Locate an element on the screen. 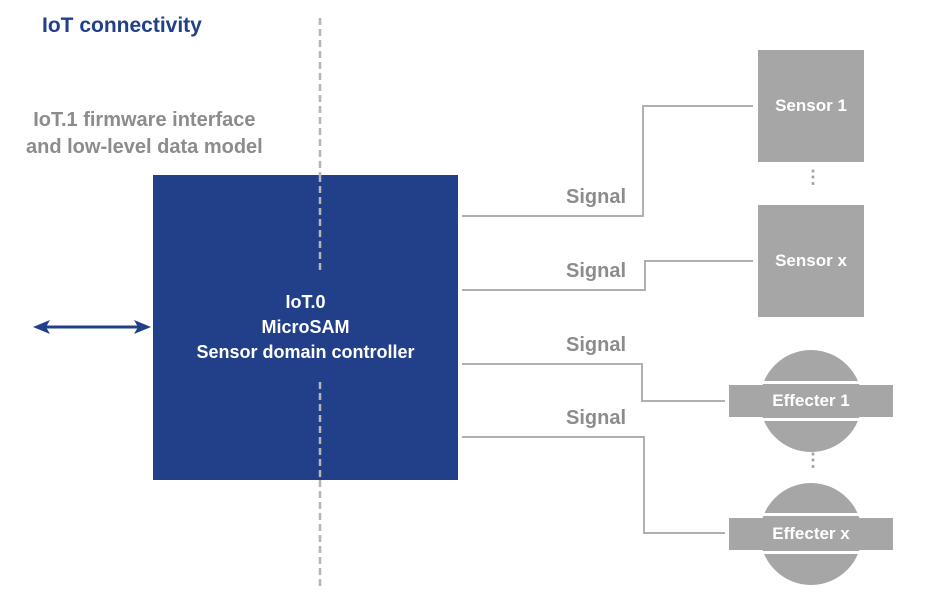  sensor-1-box: Sensor 1 is located at coordinates (811, 106).